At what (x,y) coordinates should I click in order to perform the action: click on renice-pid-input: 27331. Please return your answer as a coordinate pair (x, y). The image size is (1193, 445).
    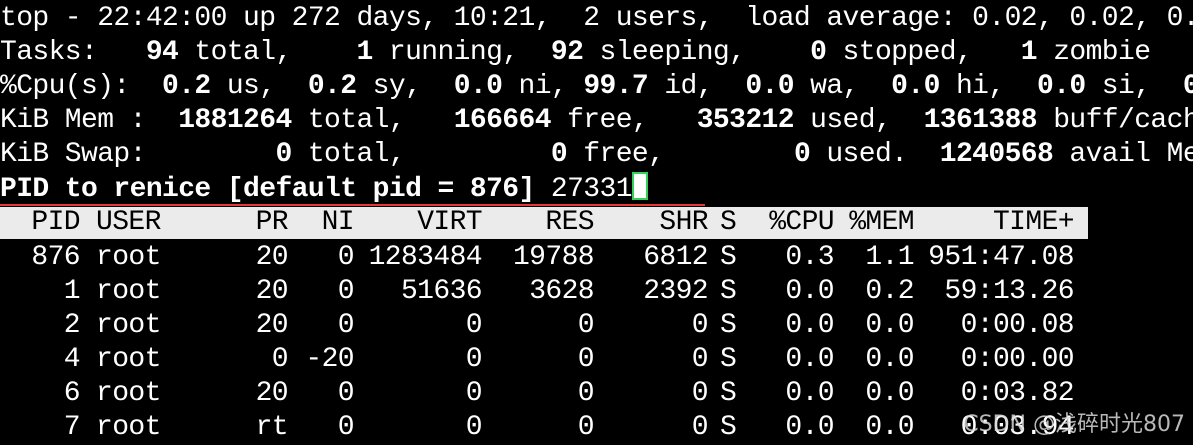
    Looking at the image, I should click on (592, 189).